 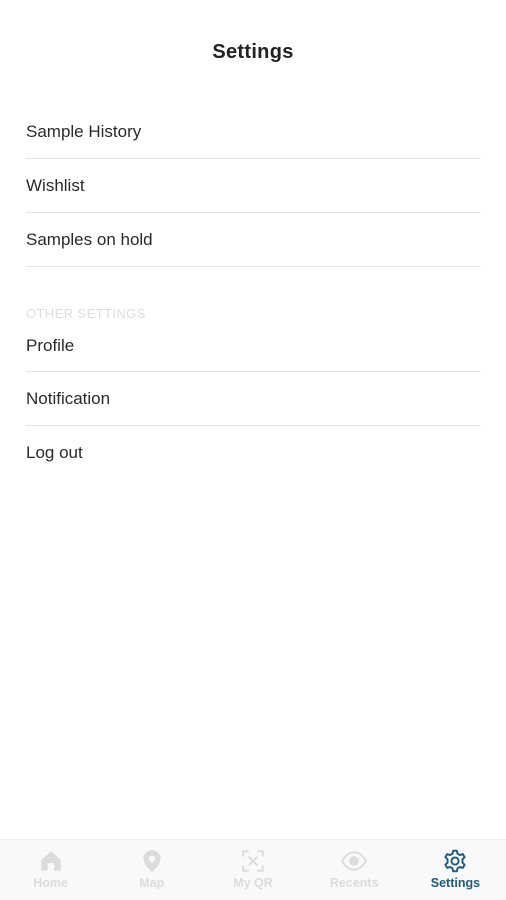 I want to click on tab-label: Settings, so click(x=455, y=883).